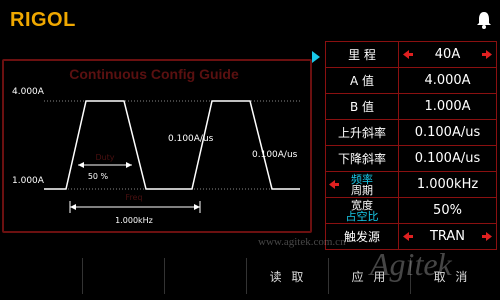 The image size is (500, 300). I want to click on low-level-label: 1.000A, so click(28, 181).